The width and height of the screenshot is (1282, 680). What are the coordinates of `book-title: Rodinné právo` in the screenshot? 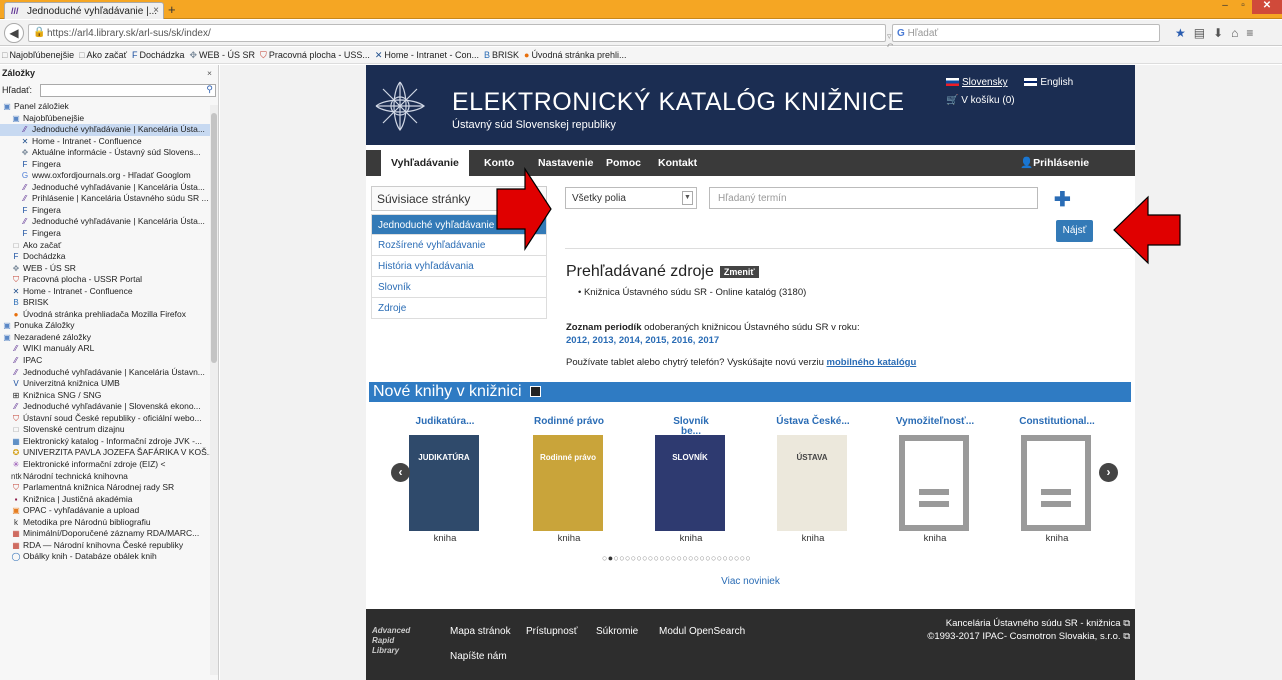 It's located at (569, 421).